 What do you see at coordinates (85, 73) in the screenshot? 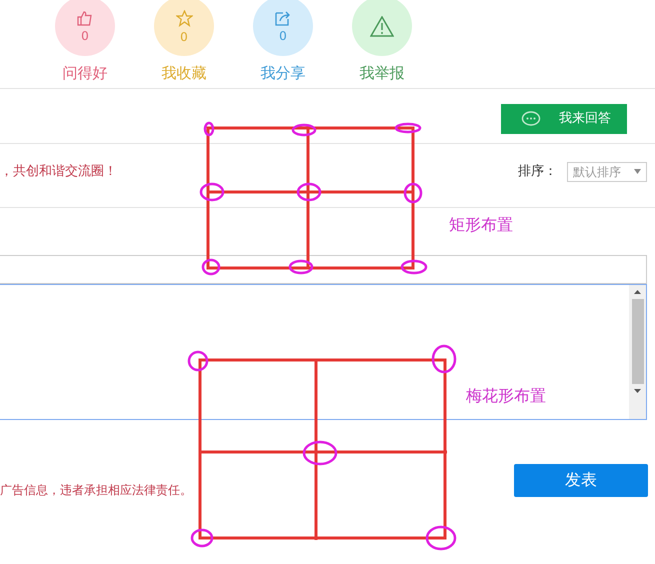
I see `stat-label: 问得好` at bounding box center [85, 73].